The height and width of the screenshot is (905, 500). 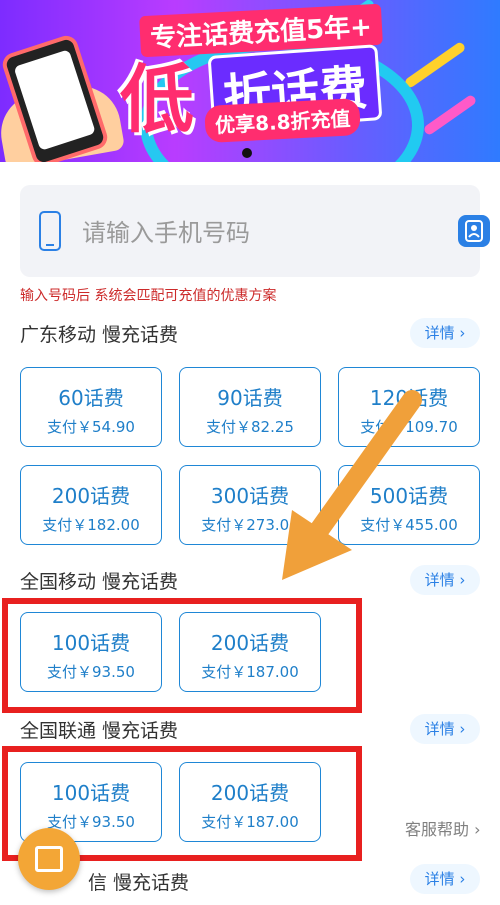 What do you see at coordinates (247, 153) in the screenshot?
I see `carousel-dot` at bounding box center [247, 153].